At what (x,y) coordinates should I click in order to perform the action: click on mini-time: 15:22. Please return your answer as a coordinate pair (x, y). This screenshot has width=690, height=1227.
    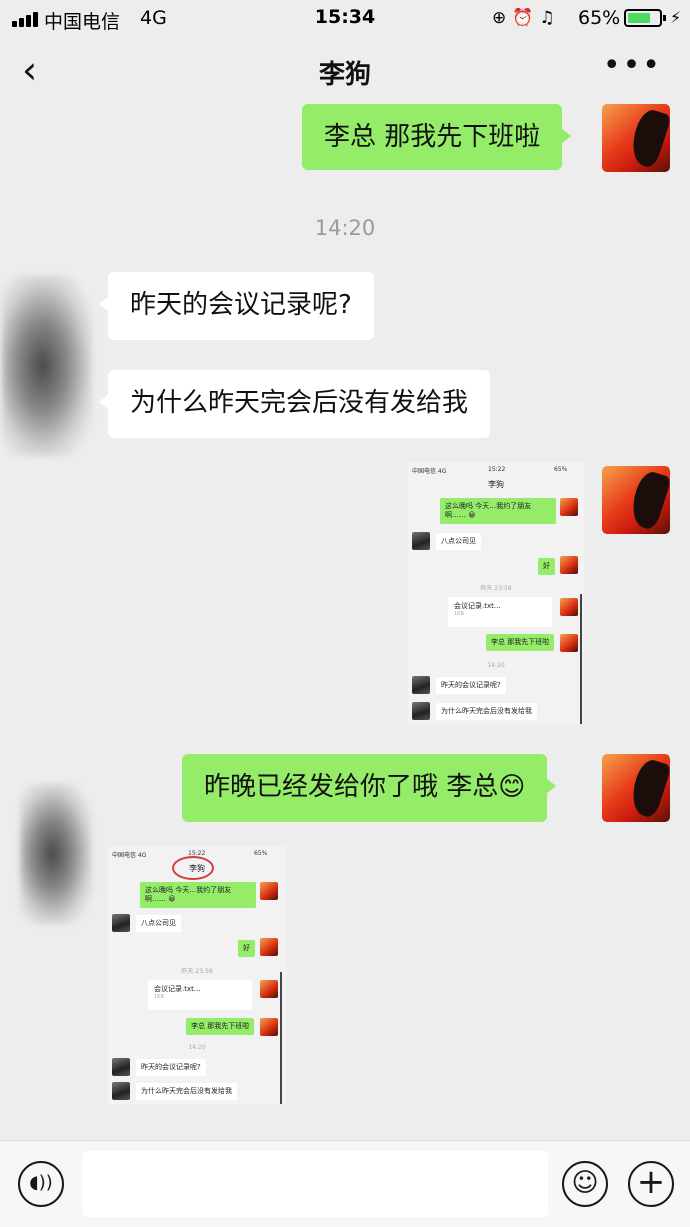
    Looking at the image, I should click on (497, 469).